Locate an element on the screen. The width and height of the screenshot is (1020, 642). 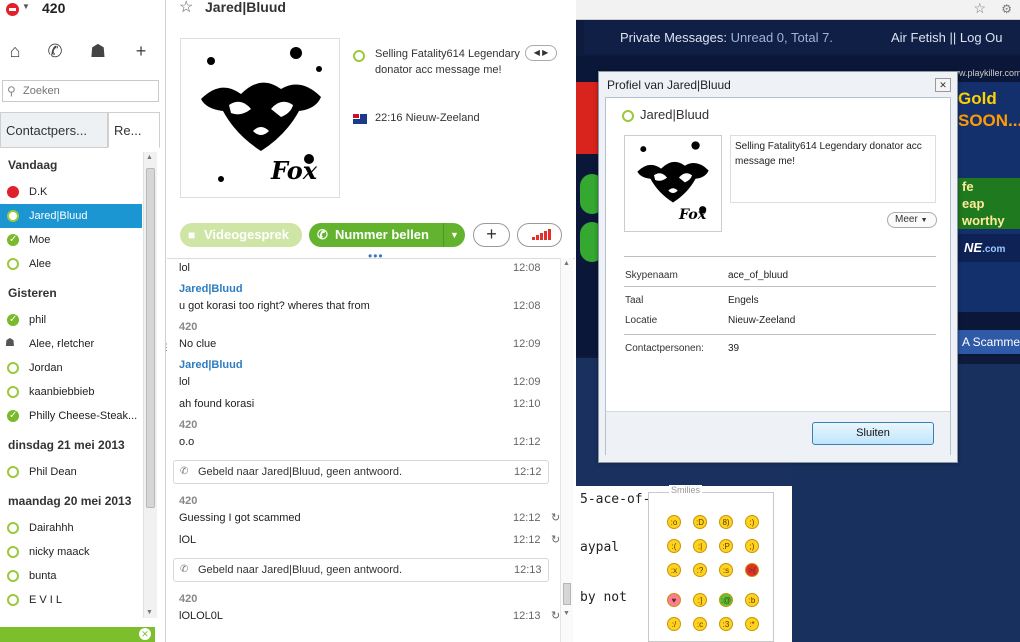
smiley-icon: :3 is located at coordinates (726, 624).